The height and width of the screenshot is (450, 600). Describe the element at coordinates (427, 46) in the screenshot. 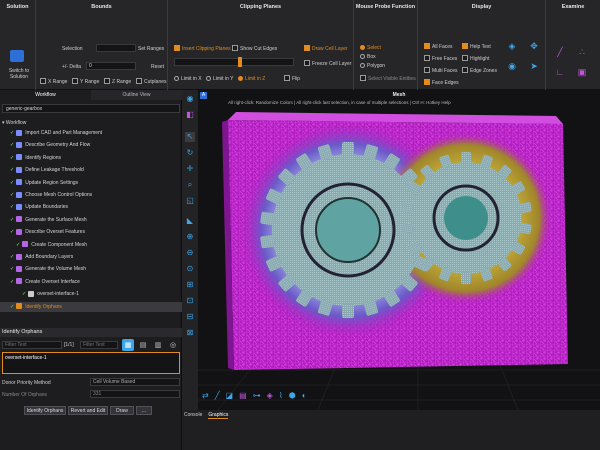

I see `all-faces-checkbox` at that location.